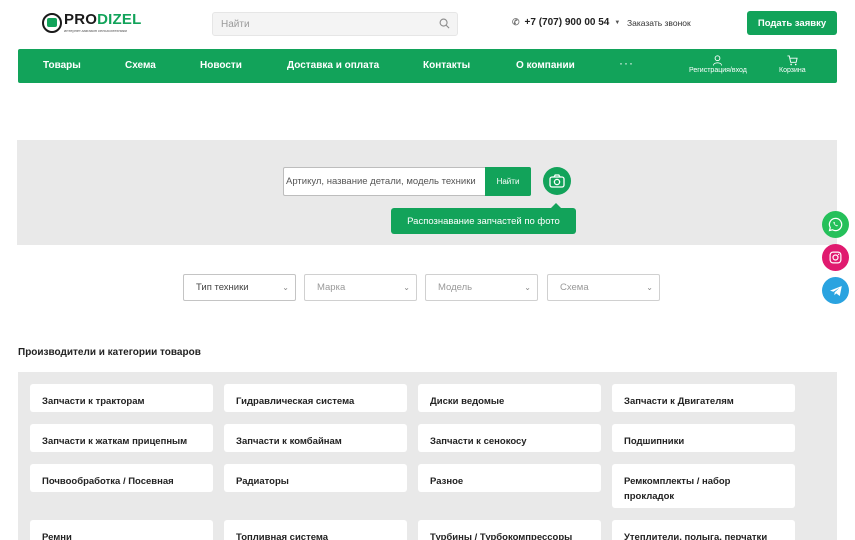 The width and height of the screenshot is (855, 540). I want to click on category-item: Подшипники, so click(703, 438).